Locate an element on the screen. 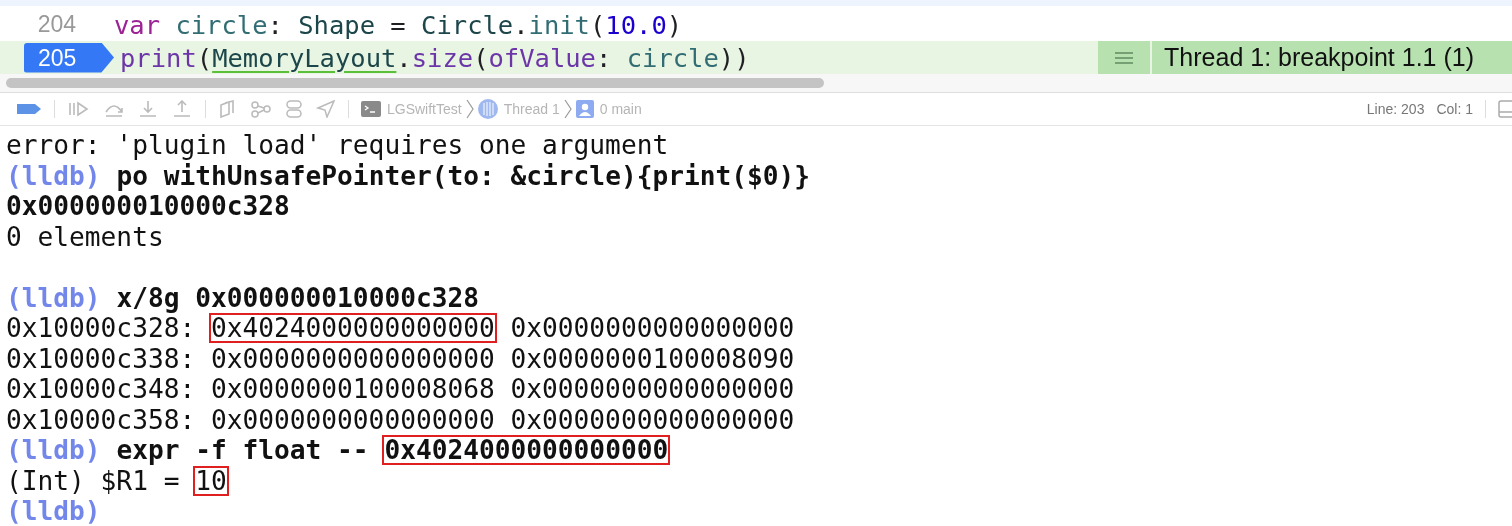 This screenshot has height=526, width=1512. console-text: 0 elements is located at coordinates (85, 236).